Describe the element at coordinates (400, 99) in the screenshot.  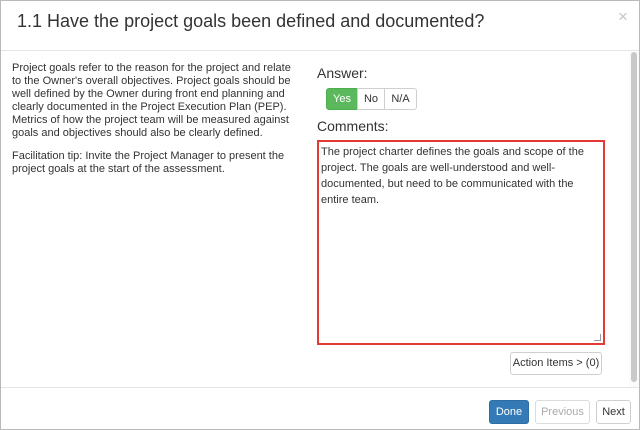
I see `answer-na-button: N/A` at that location.